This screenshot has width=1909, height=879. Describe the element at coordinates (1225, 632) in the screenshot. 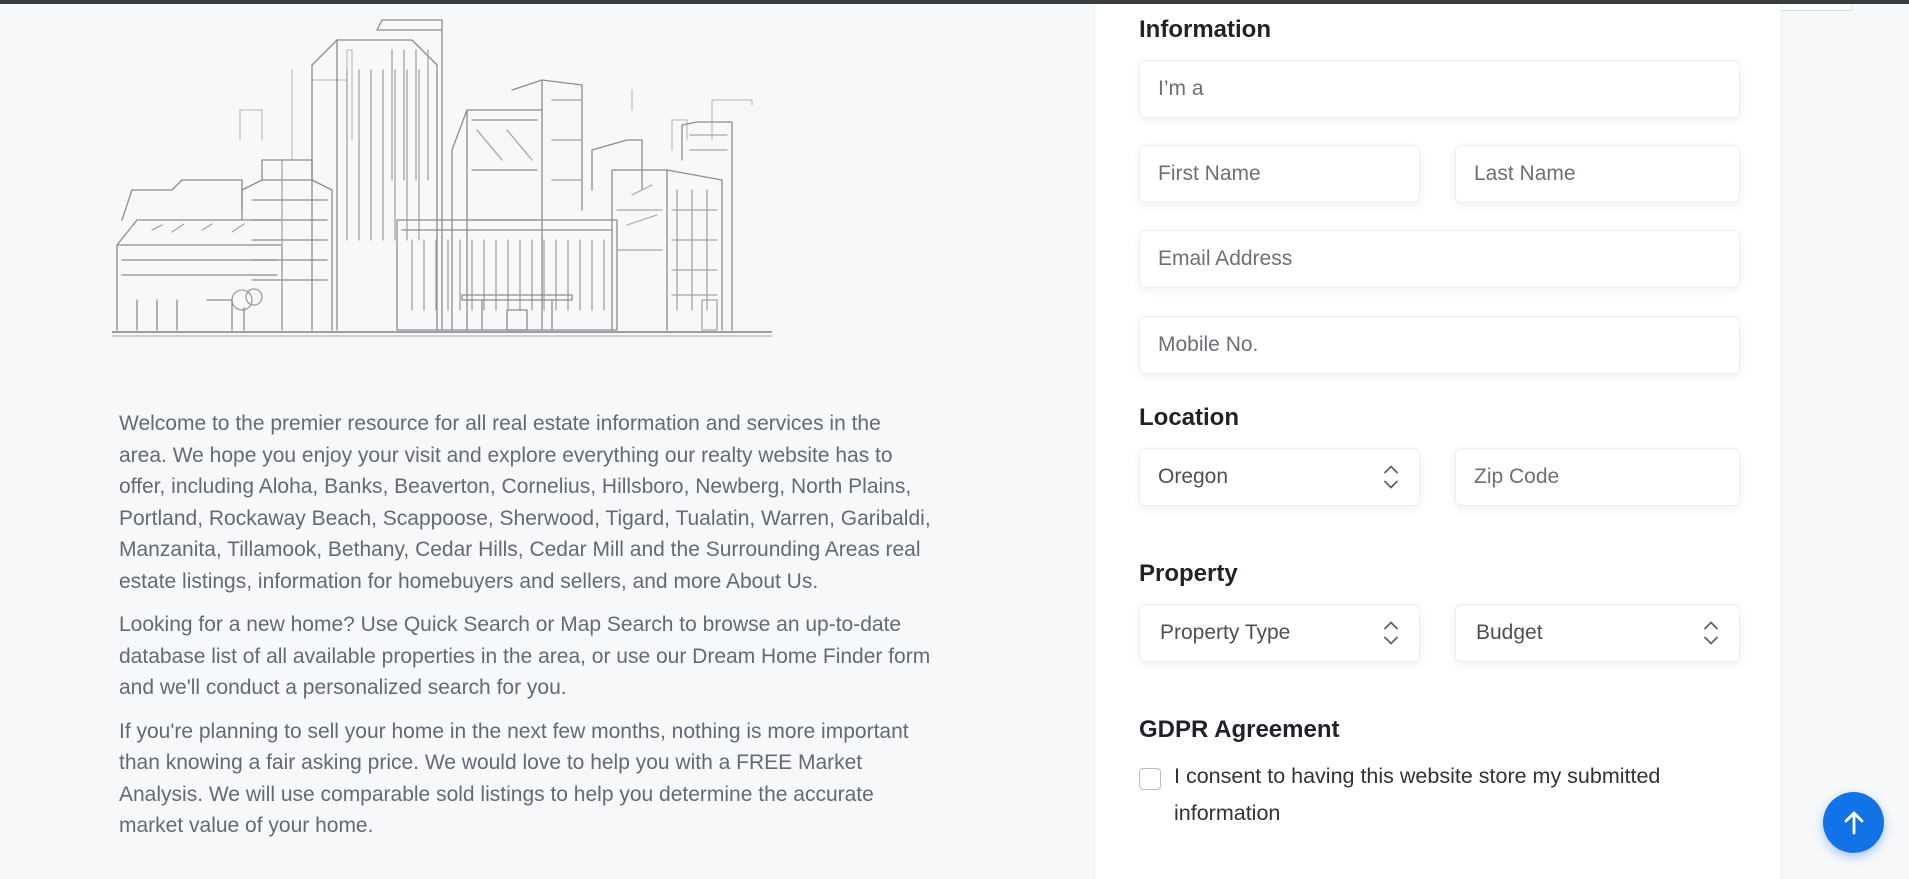

I see `property-type-select-value: Property Type` at that location.